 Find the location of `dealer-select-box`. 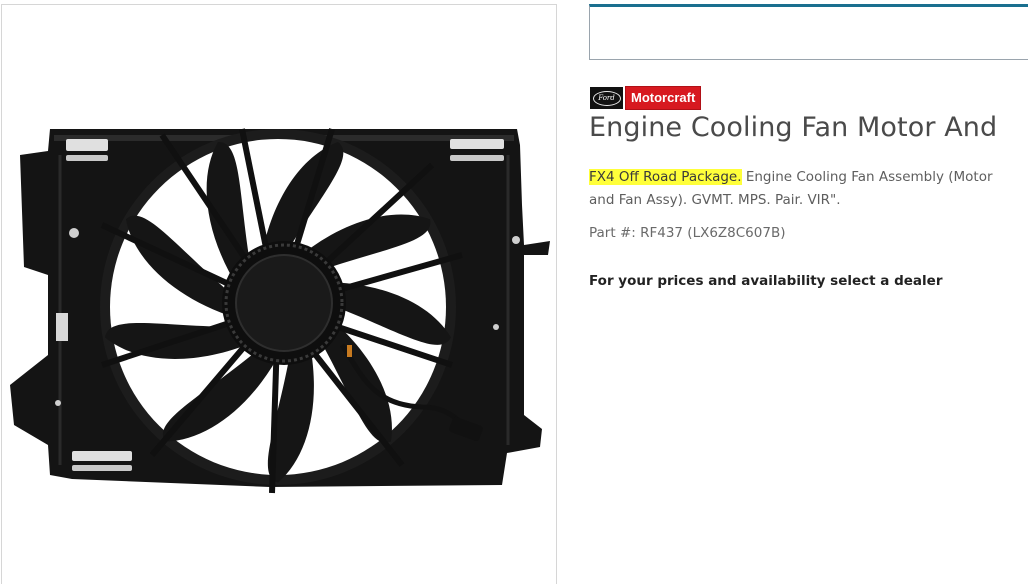

dealer-select-box is located at coordinates (808, 32).